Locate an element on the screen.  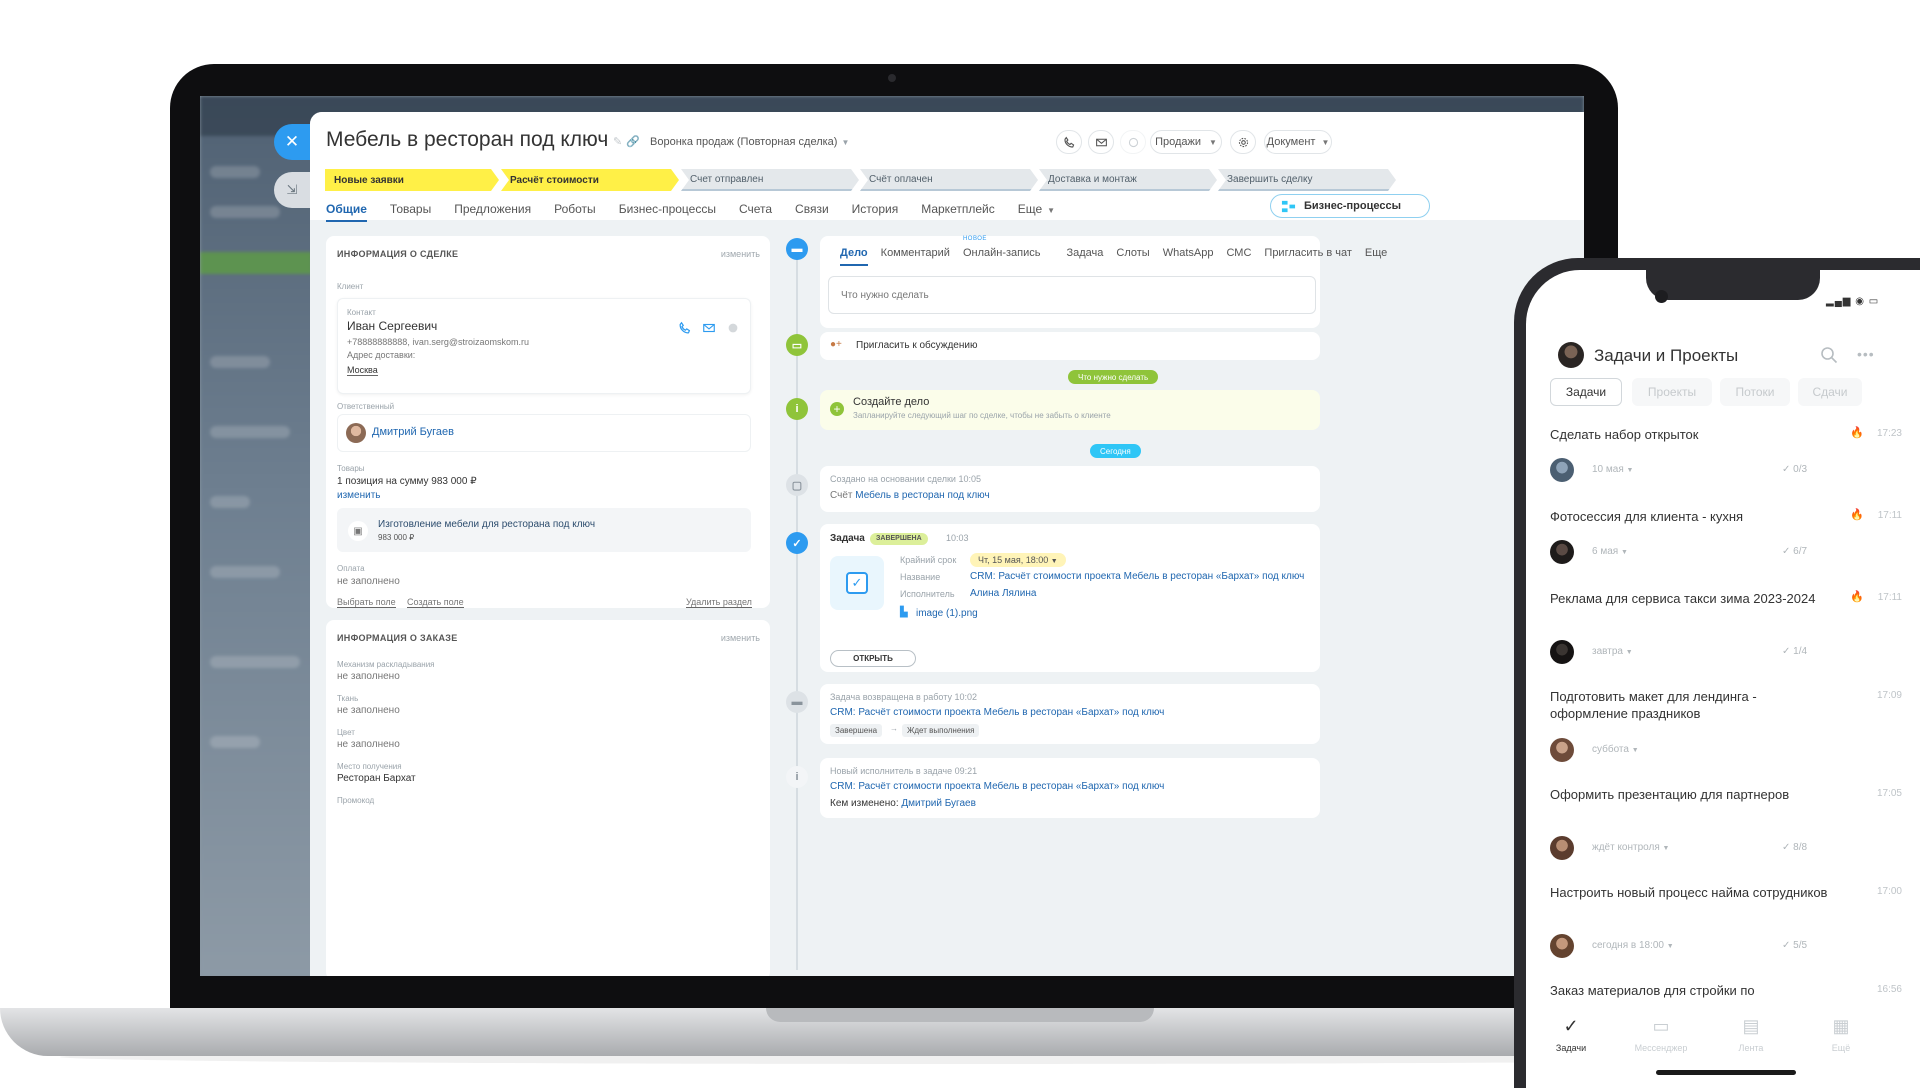
tab-more: Еще is located at coordinates (1376, 253).